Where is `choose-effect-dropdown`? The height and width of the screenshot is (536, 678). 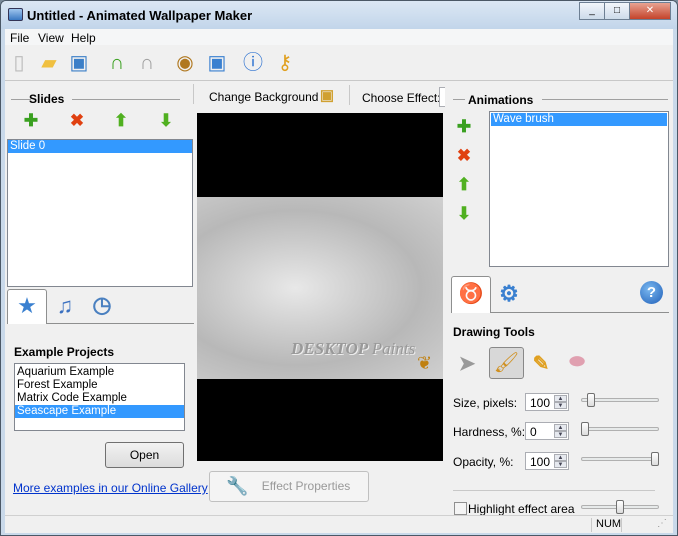 choose-effect-dropdown is located at coordinates (442, 97).